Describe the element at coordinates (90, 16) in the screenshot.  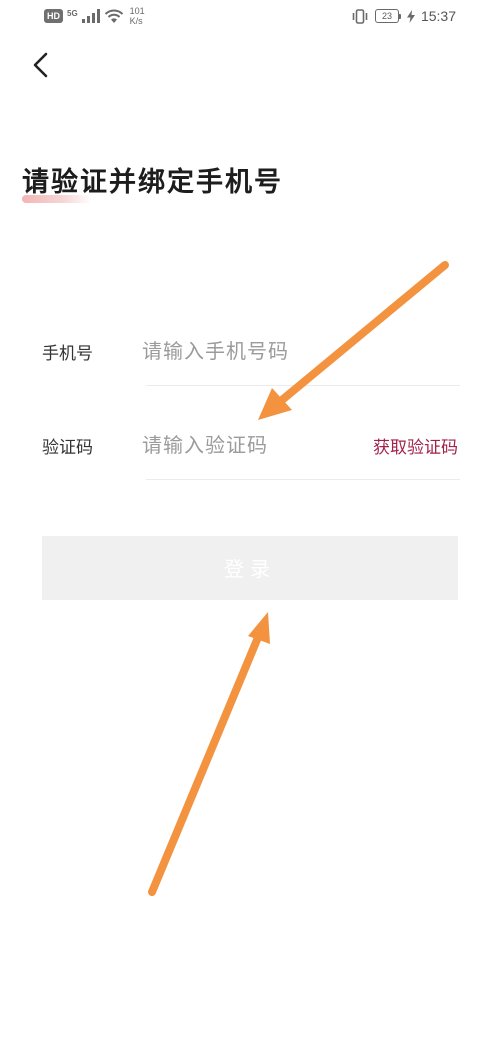
I see `cellular-signal-icon` at that location.